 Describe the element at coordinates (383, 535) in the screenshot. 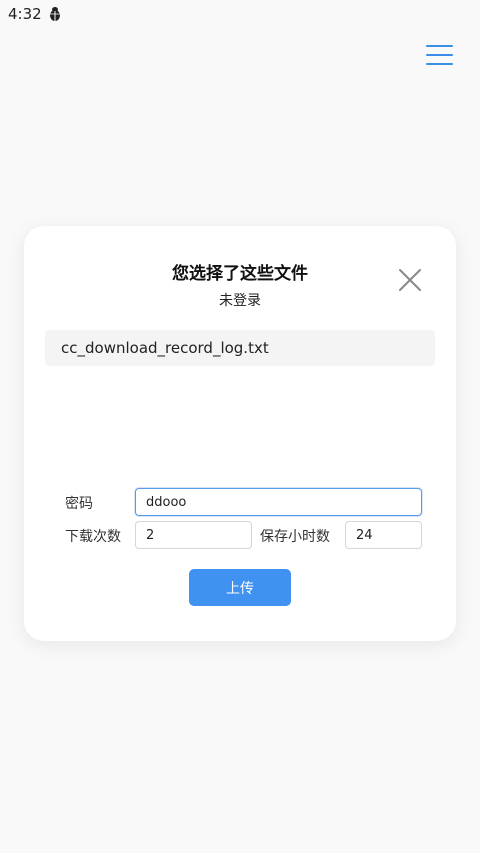

I see `keep-hours-input: 24` at that location.